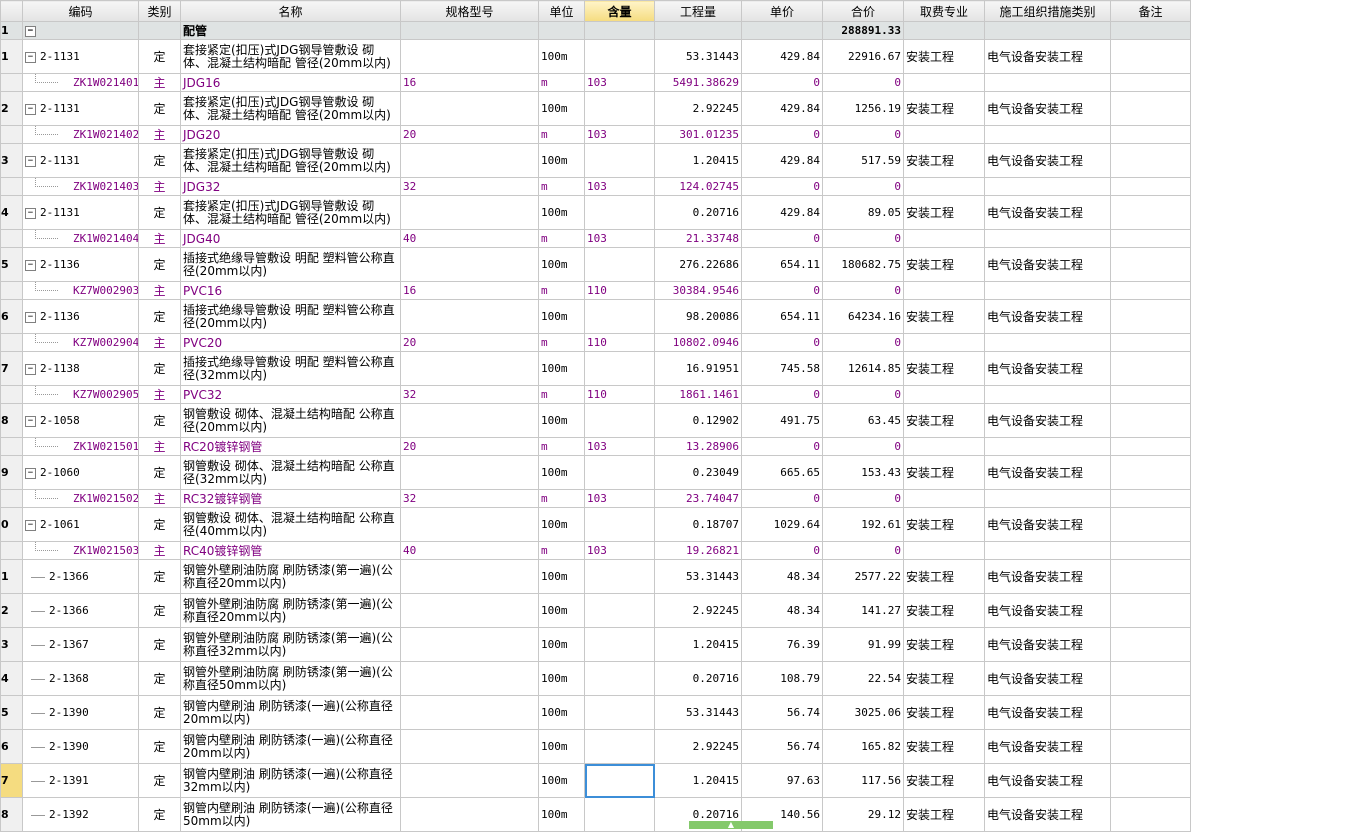  Describe the element at coordinates (595, 186) in the screenshot. I see `material-row: ZK1W021403 主 JDG32 32 m 103 124.02745 0 0` at that location.